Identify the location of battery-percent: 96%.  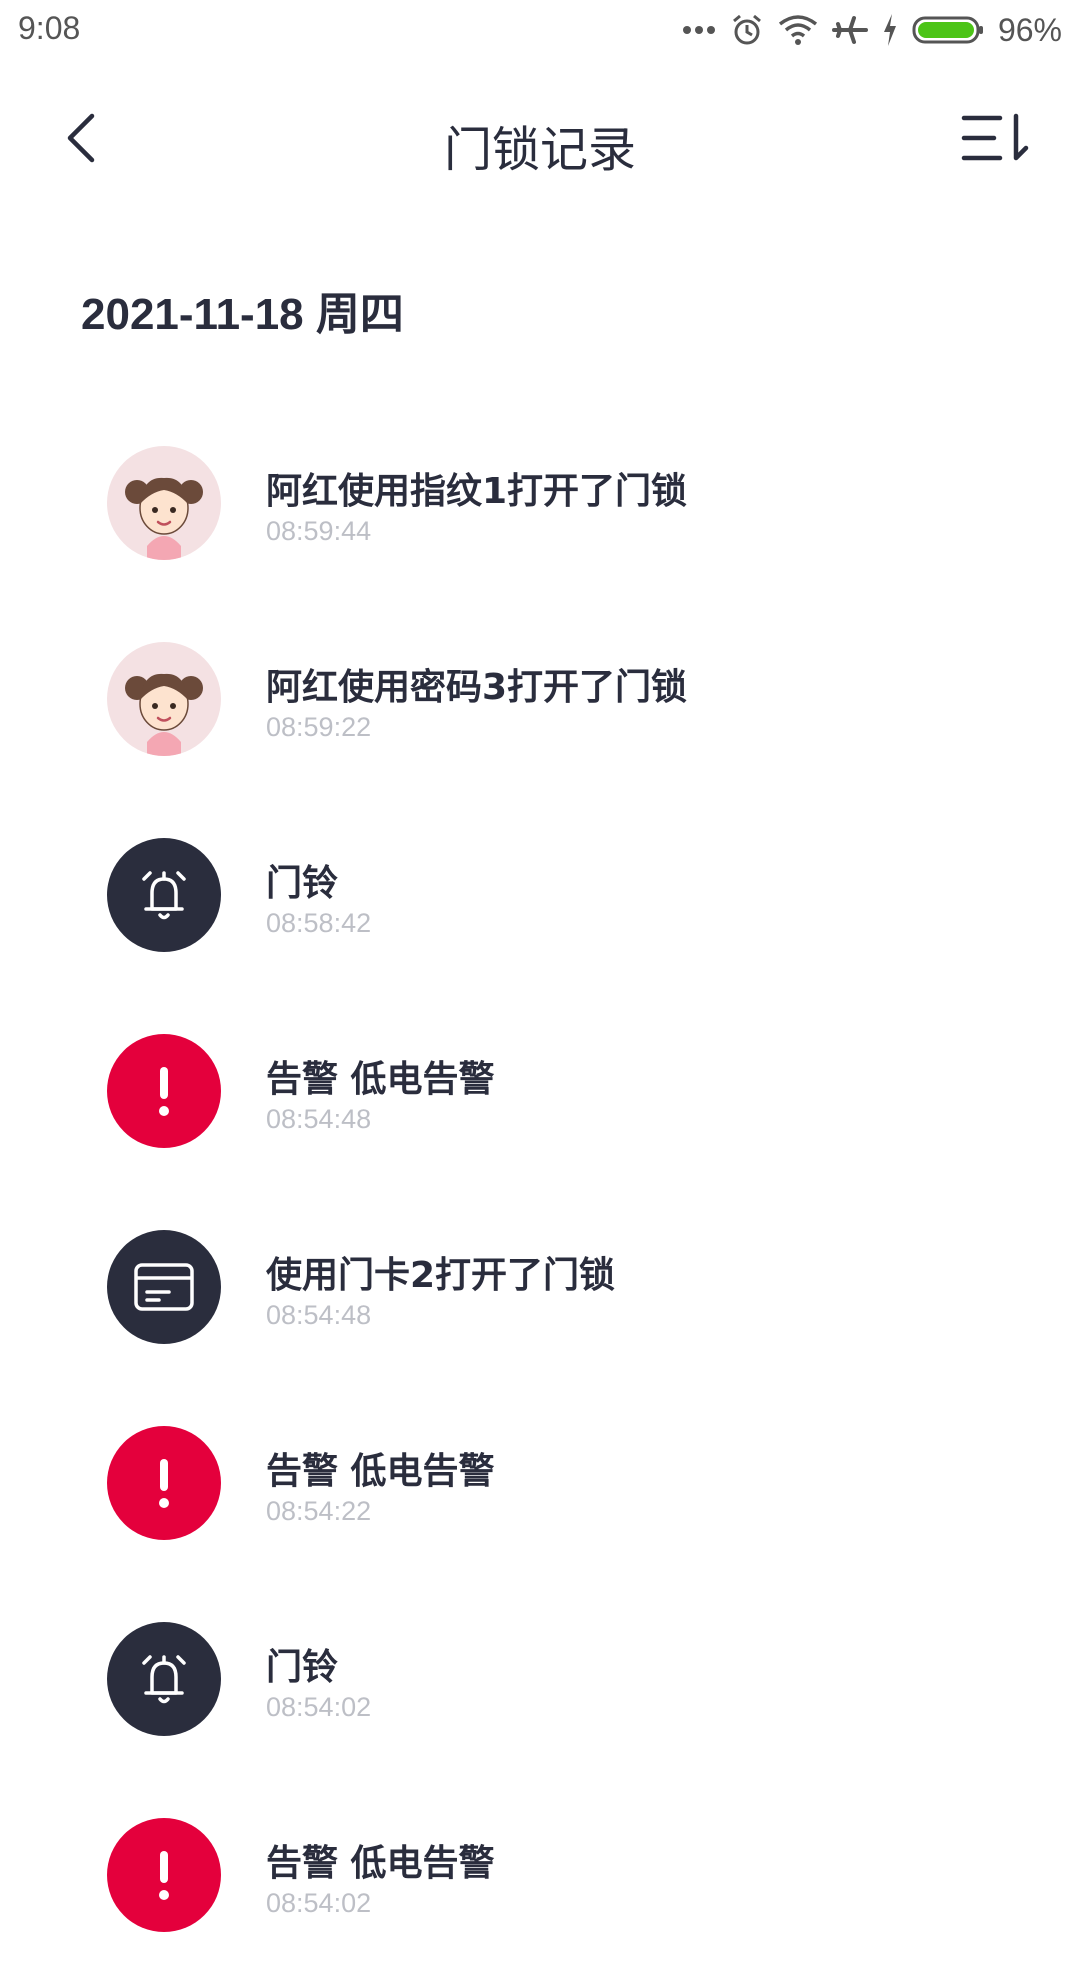
(1029, 29).